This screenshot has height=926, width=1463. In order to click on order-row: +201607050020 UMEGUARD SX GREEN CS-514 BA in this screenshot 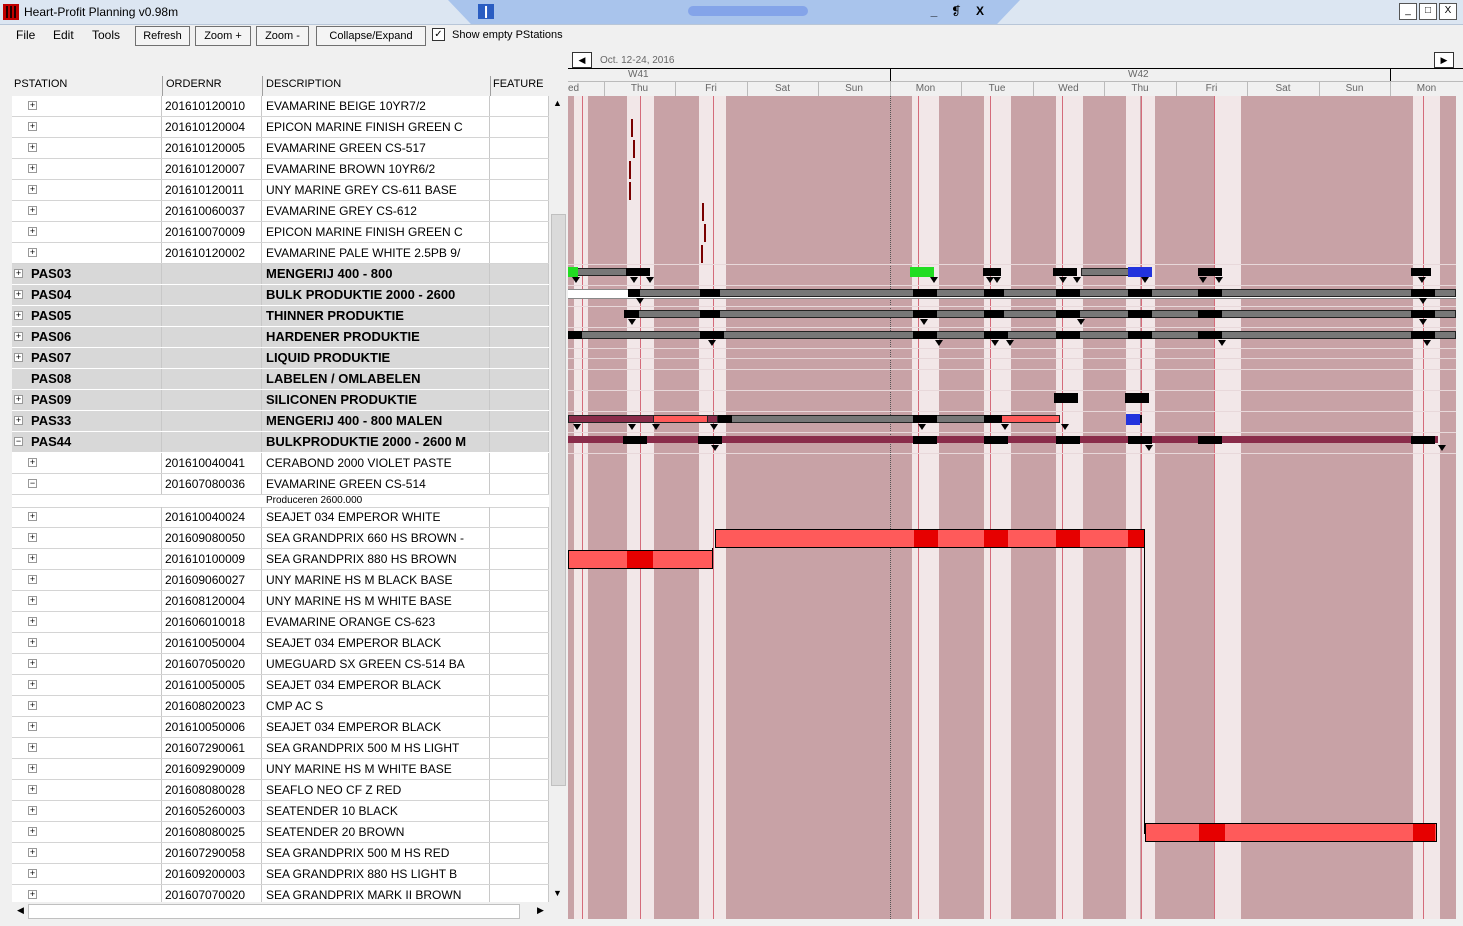, I will do `click(280, 664)`.